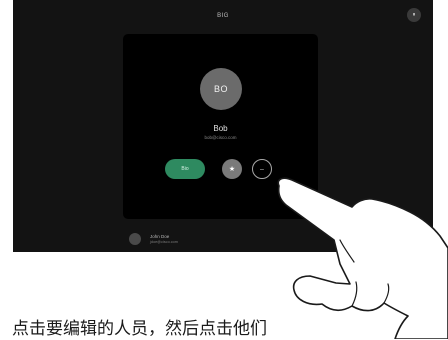 This screenshot has width=448, height=340. What do you see at coordinates (223, 16) in the screenshot?
I see `screen-title: BIG` at bounding box center [223, 16].